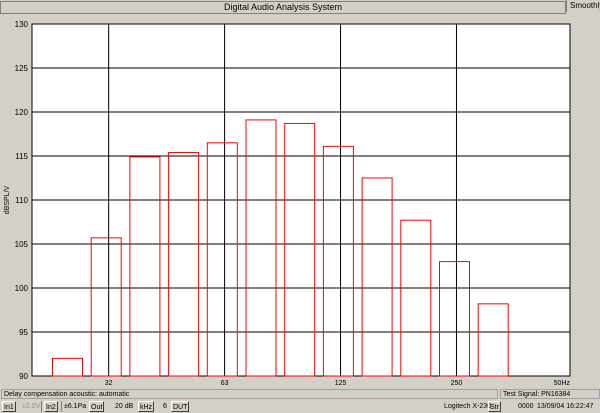  What do you see at coordinates (21, 156) in the screenshot?
I see `y-tick-label: 115` at bounding box center [21, 156].